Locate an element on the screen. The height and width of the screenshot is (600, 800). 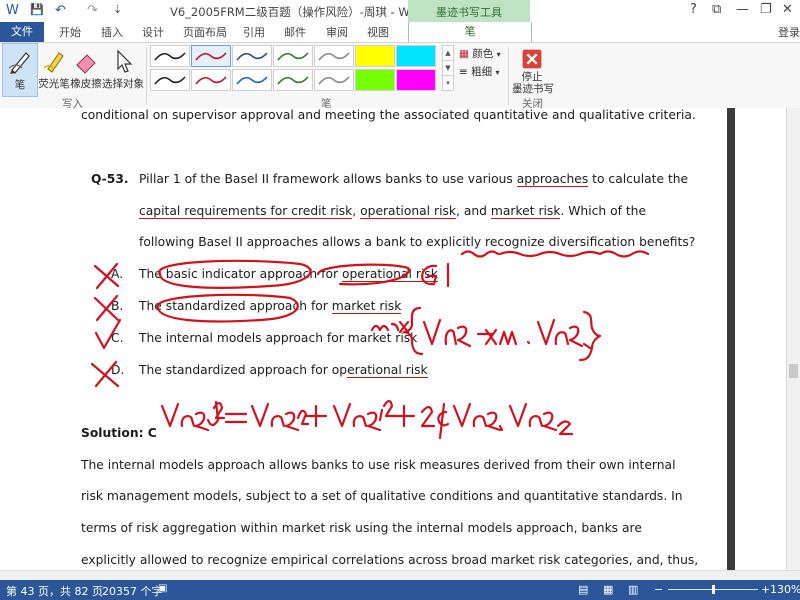
question-text-underlined: operational risk is located at coordinates (408, 211).